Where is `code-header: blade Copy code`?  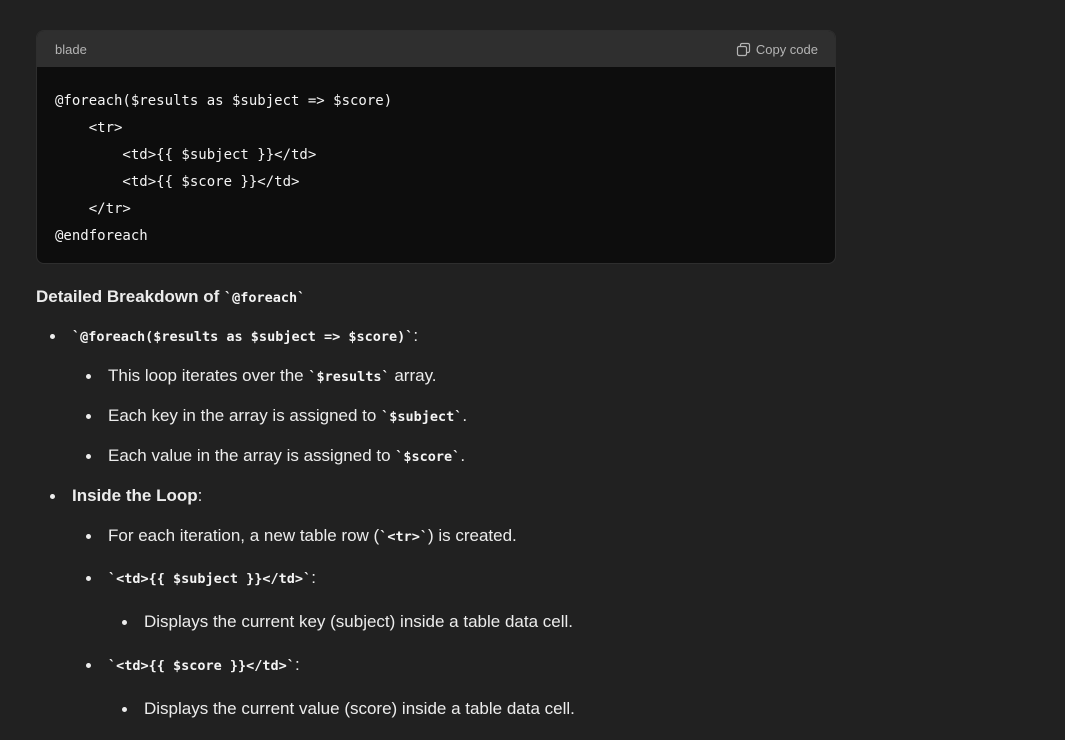 code-header: blade Copy code is located at coordinates (436, 49).